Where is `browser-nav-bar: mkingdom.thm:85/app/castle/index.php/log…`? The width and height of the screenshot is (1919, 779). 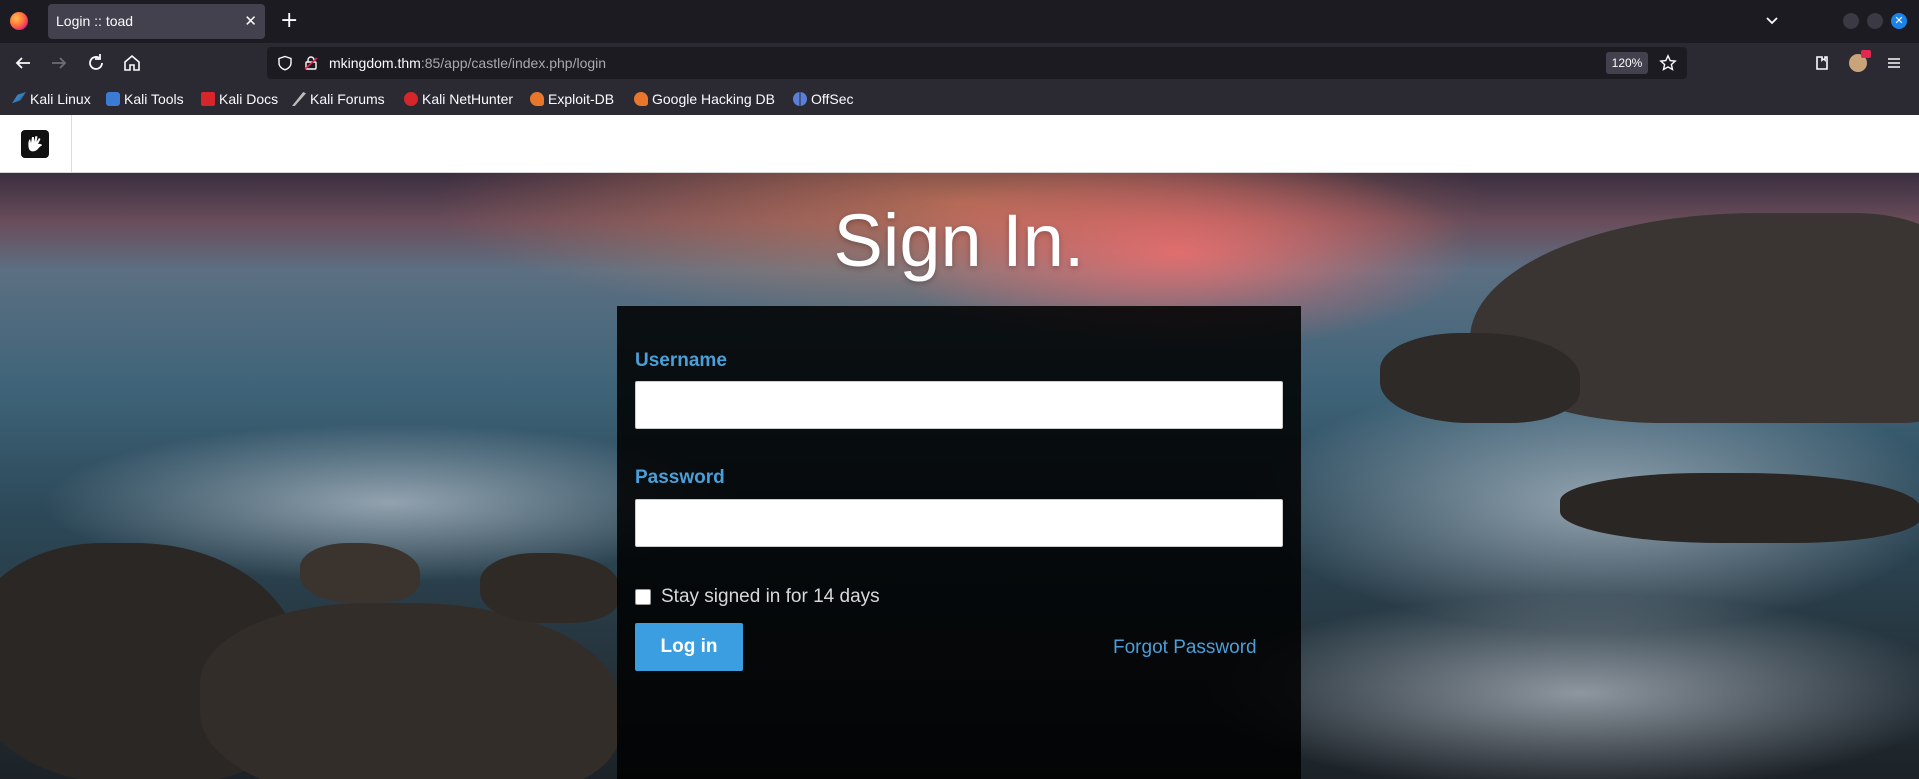 browser-nav-bar: mkingdom.thm:85/app/castle/index.php/log… is located at coordinates (959, 63).